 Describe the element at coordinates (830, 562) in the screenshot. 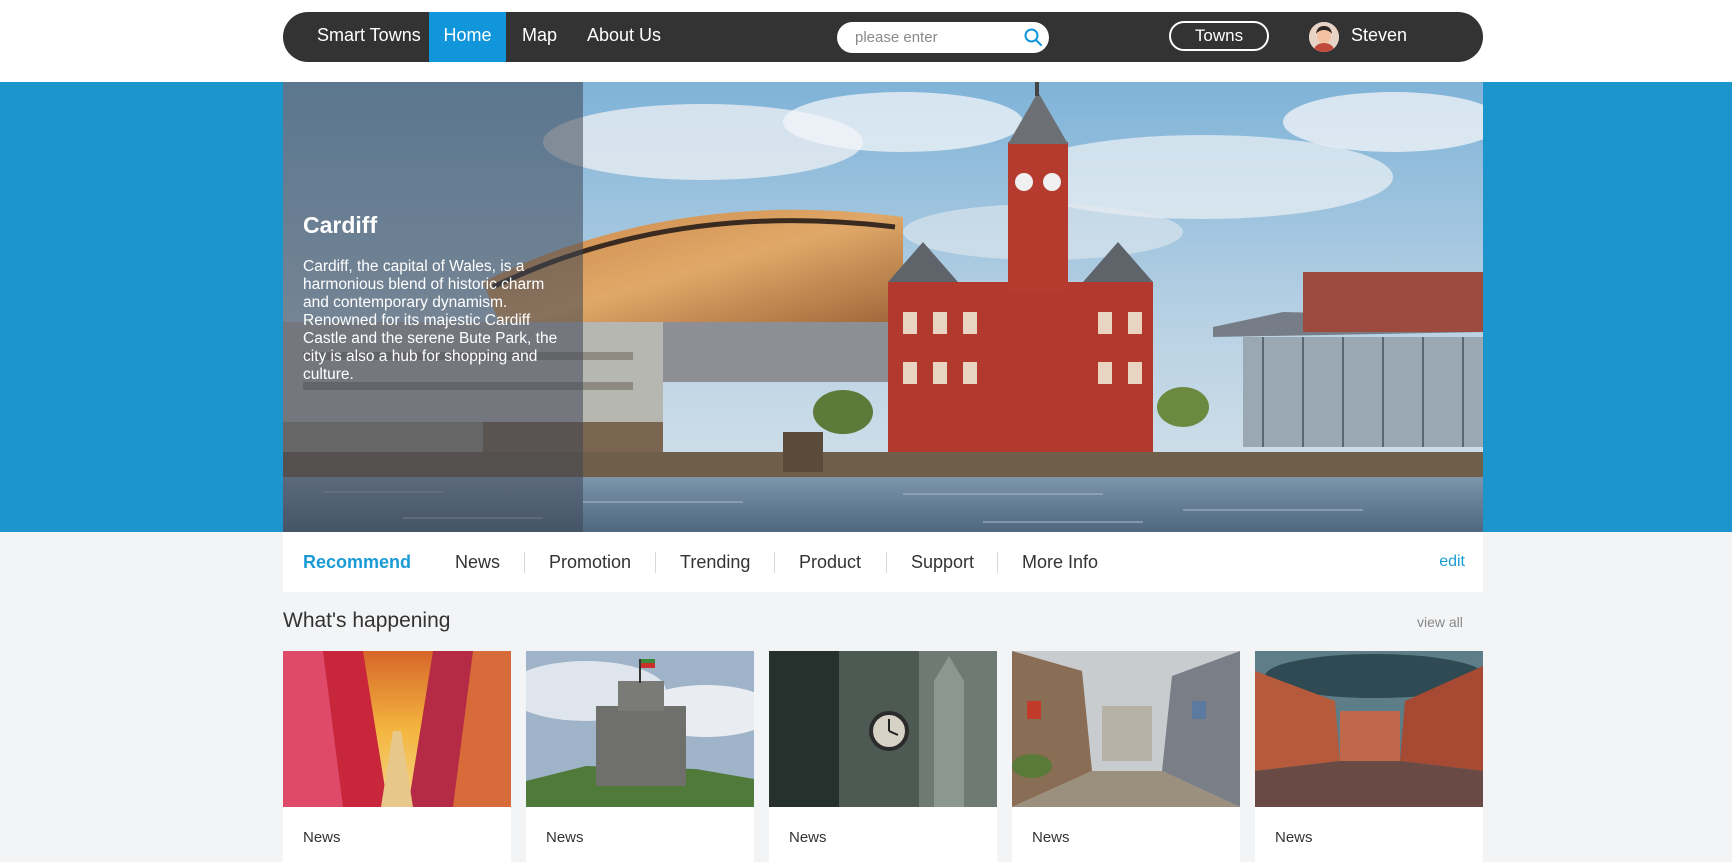

I see `tab-product: Product` at that location.